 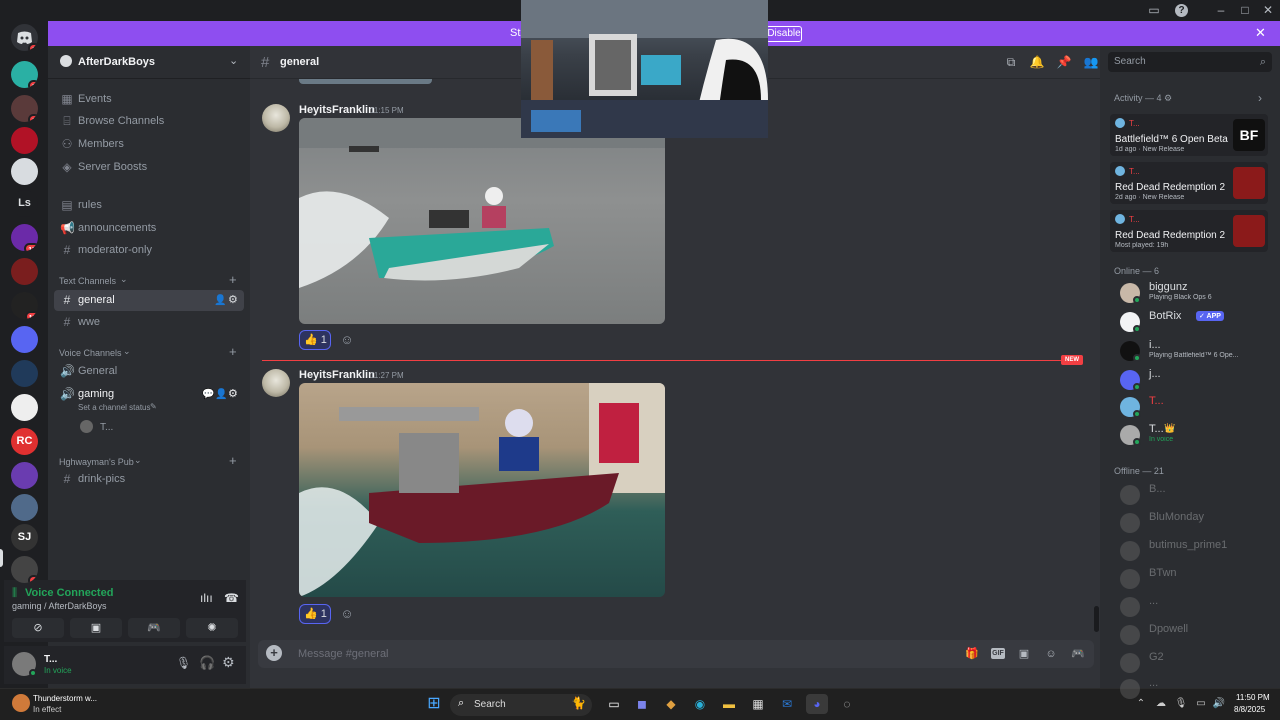 What do you see at coordinates (114, 407) in the screenshot?
I see `channel-status: Set a channel status` at bounding box center [114, 407].